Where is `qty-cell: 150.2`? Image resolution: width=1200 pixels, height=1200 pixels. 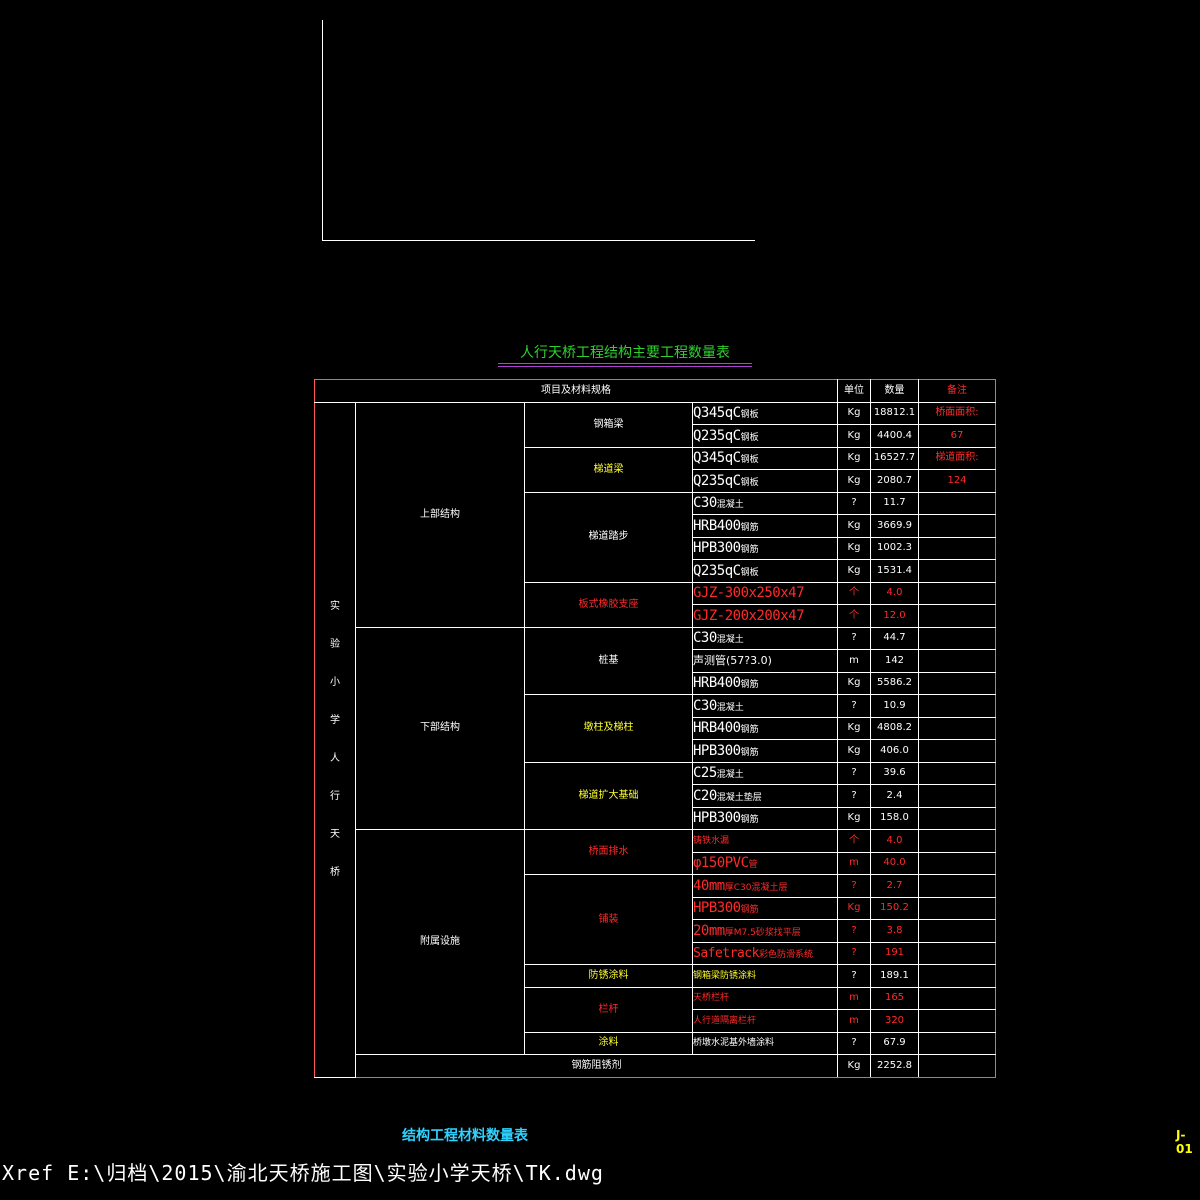
qty-cell: 150.2 is located at coordinates (894, 908).